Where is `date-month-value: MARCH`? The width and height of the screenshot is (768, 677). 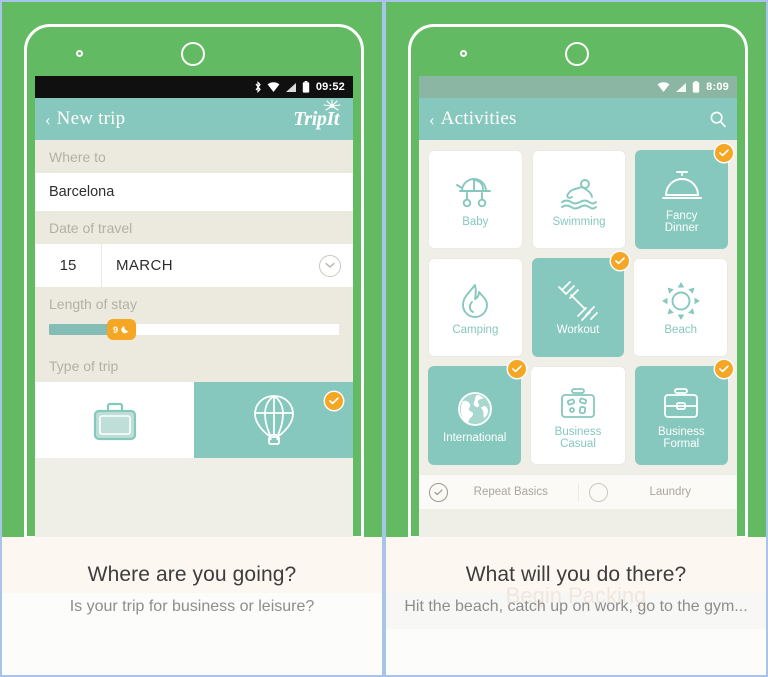 date-month-value: MARCH is located at coordinates (210, 265).